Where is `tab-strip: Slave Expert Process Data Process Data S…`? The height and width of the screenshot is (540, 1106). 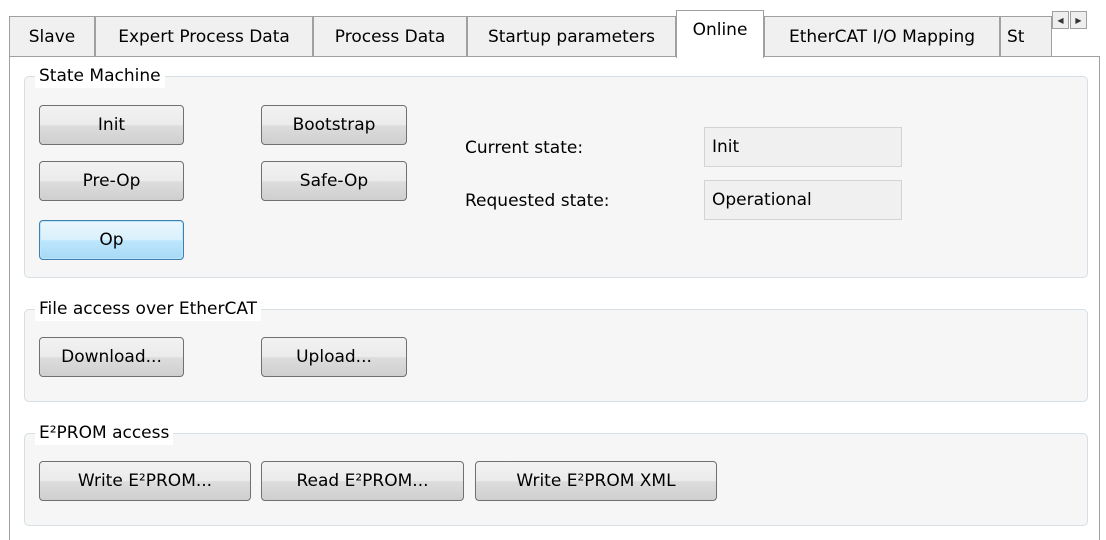 tab-strip: Slave Expert Process Data Process Data S… is located at coordinates (553, 29).